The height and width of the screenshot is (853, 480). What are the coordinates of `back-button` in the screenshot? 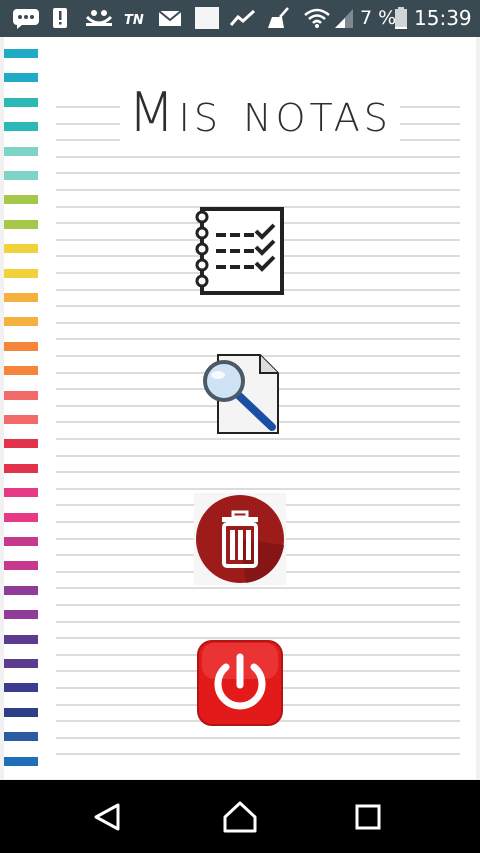 It's located at (107, 817).